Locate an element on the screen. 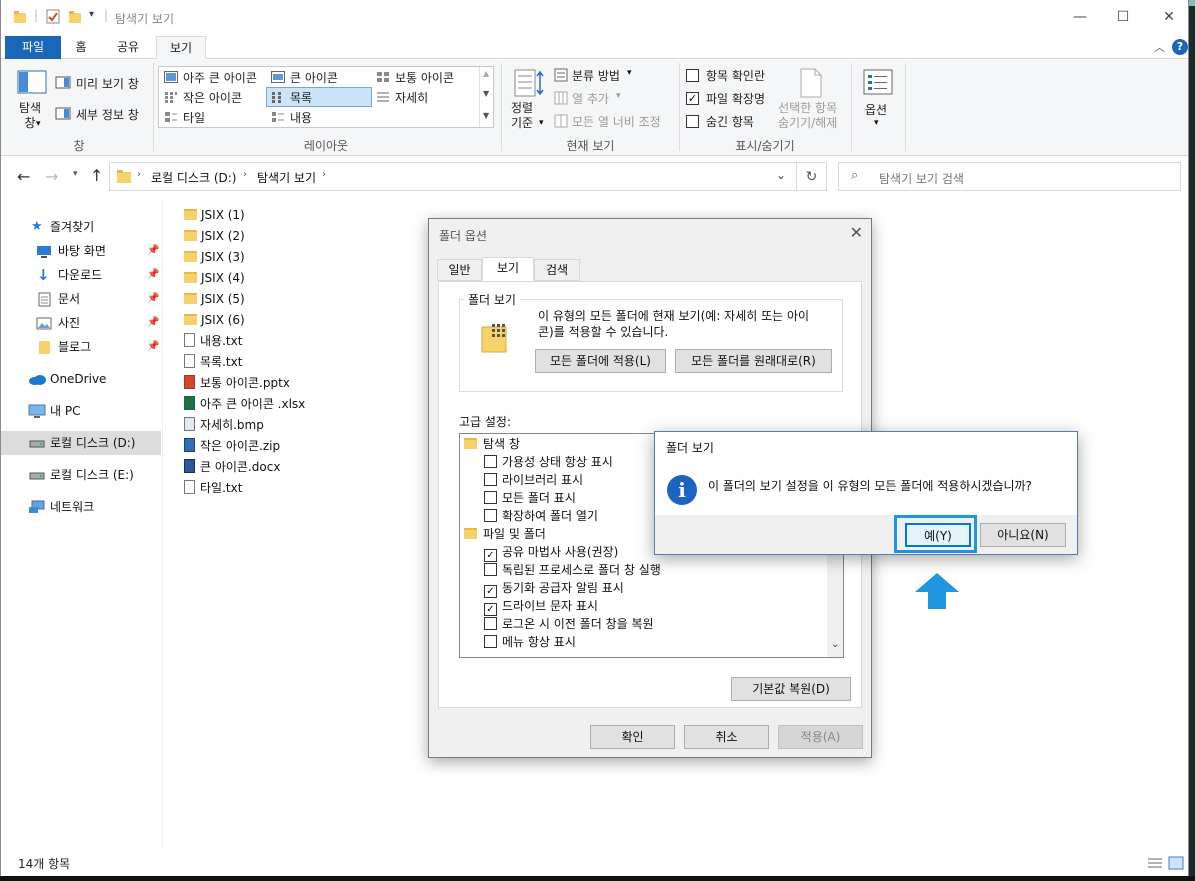 This screenshot has width=1195, height=881. ok-button: 확인 is located at coordinates (632, 737).